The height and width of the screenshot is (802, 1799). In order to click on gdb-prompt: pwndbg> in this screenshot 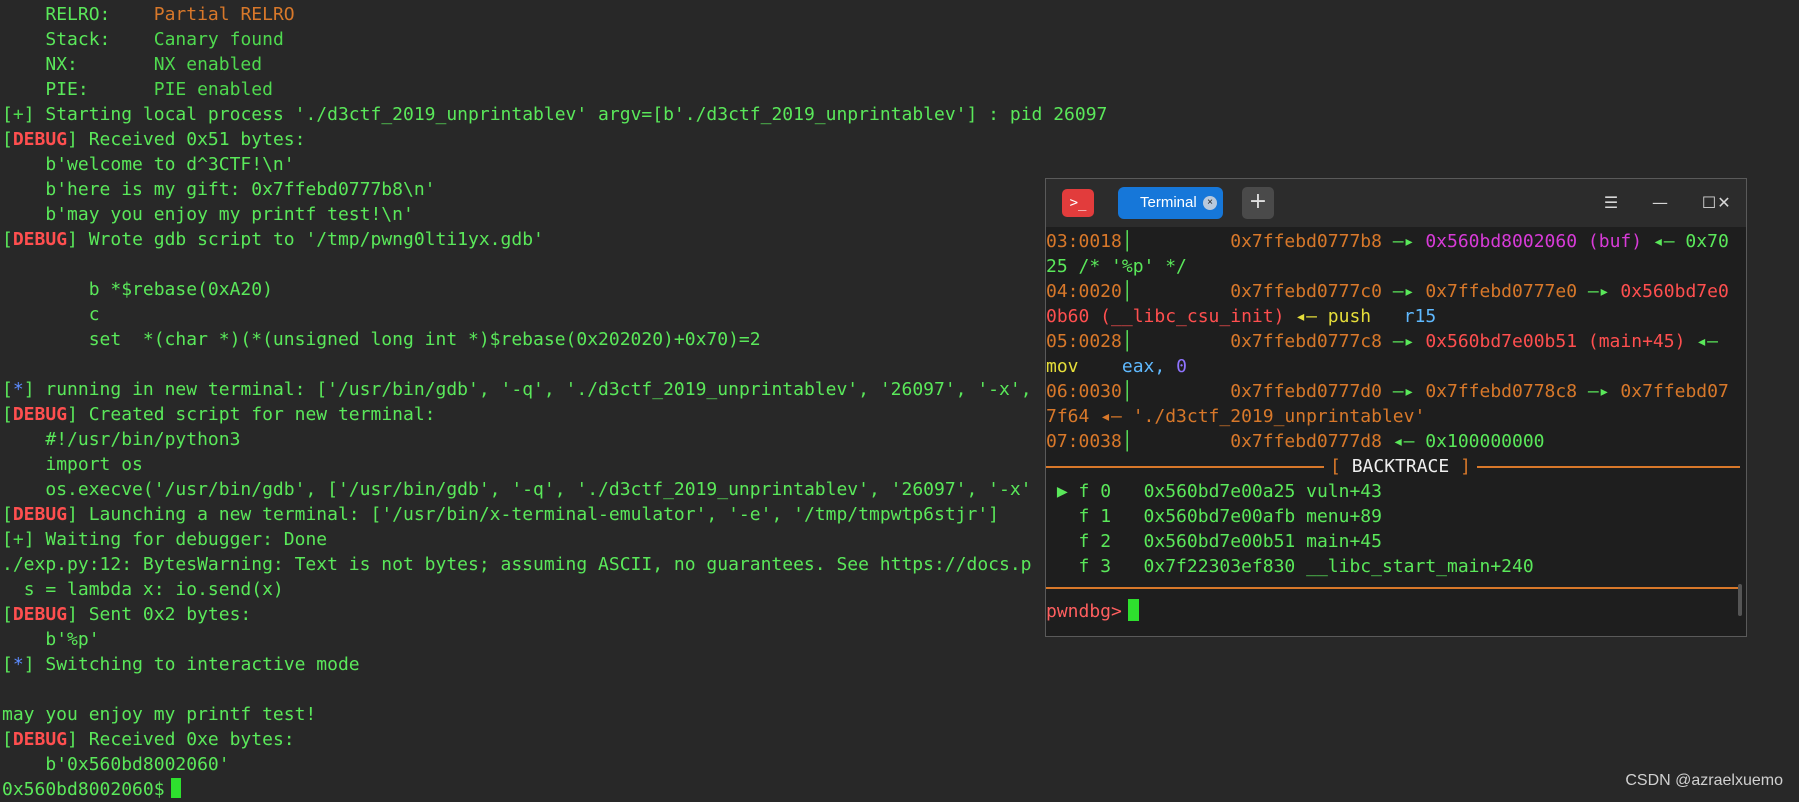, I will do `click(1084, 611)`.